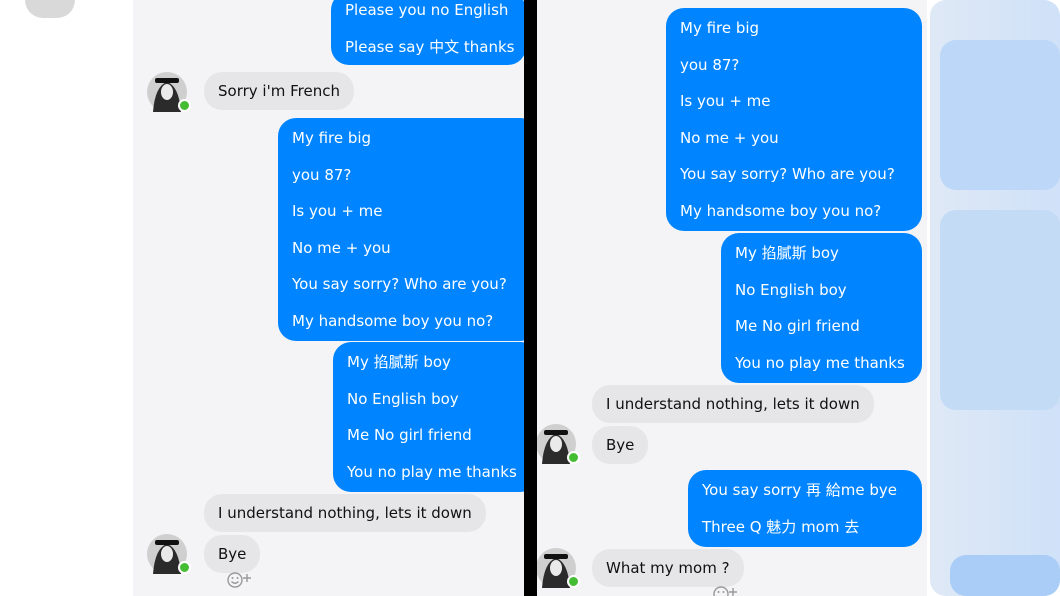 The width and height of the screenshot is (1060, 596). Describe the element at coordinates (781, 526) in the screenshot. I see `message-line: Three Q 魅力 mom 去` at that location.